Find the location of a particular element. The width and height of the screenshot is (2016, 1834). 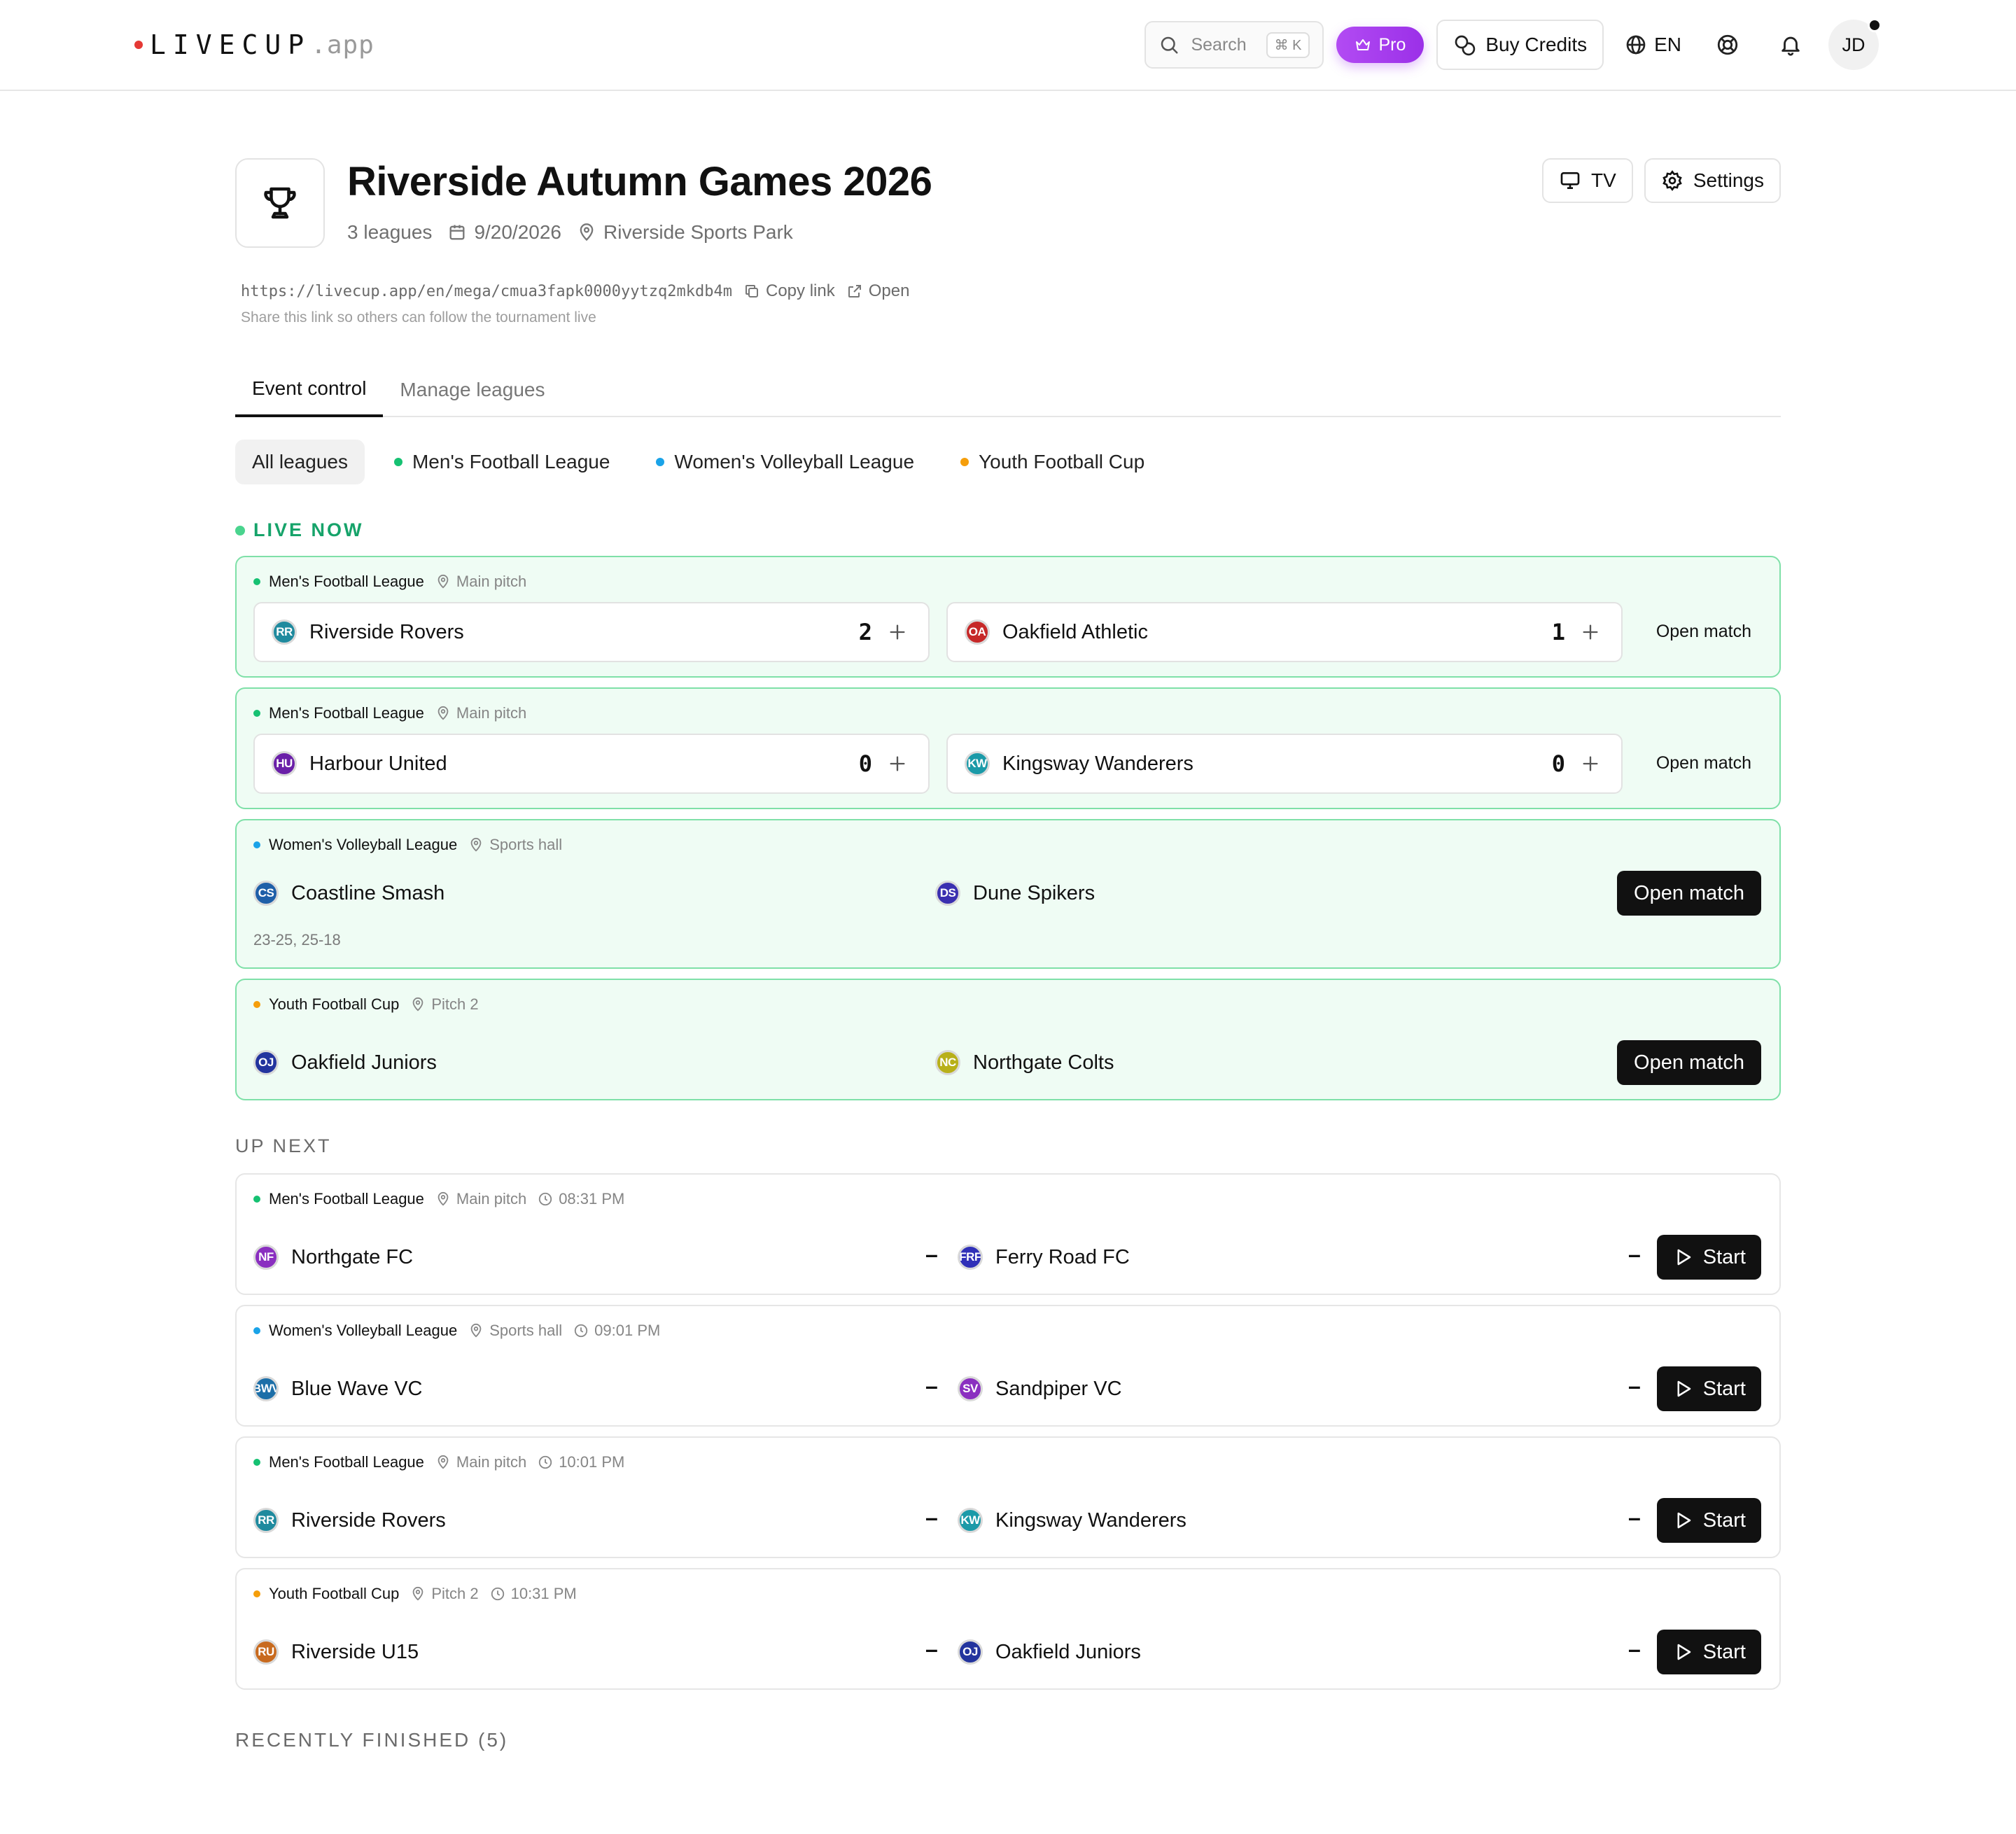

leagues-count: 3 leagues is located at coordinates (390, 232).